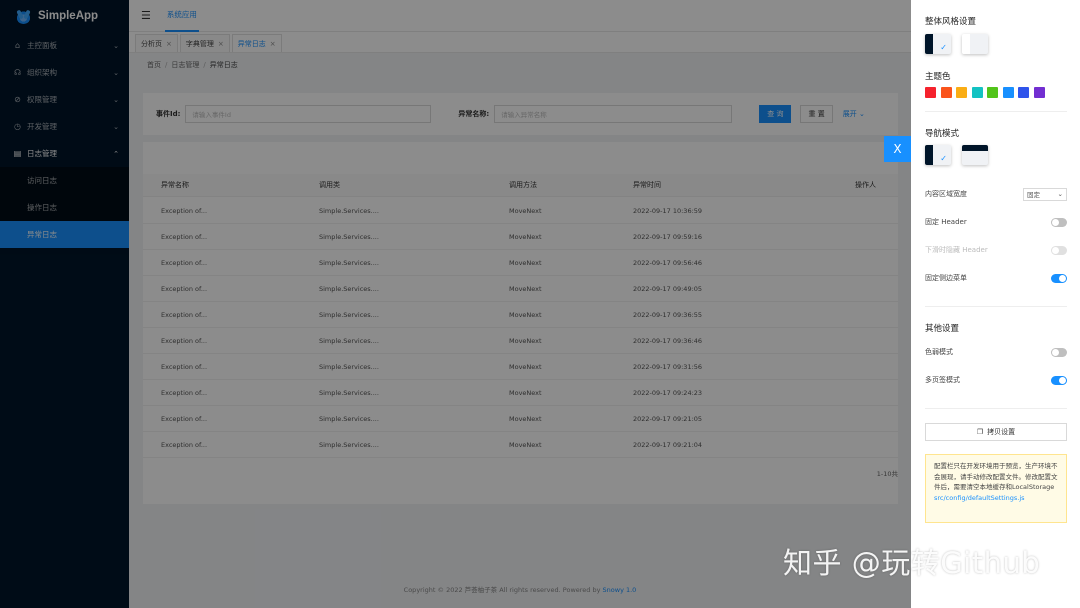 This screenshot has height=608, width=1080. What do you see at coordinates (996, 432) in the screenshot?
I see `copy-settings-button: ❐ 拷贝设置` at bounding box center [996, 432].